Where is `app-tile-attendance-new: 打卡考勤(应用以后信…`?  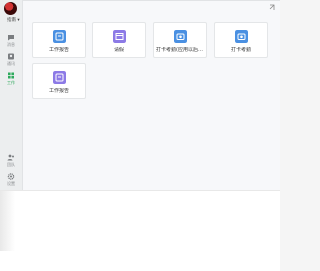 app-tile-attendance-new: 打卡考勤(应用以后信… is located at coordinates (180, 40).